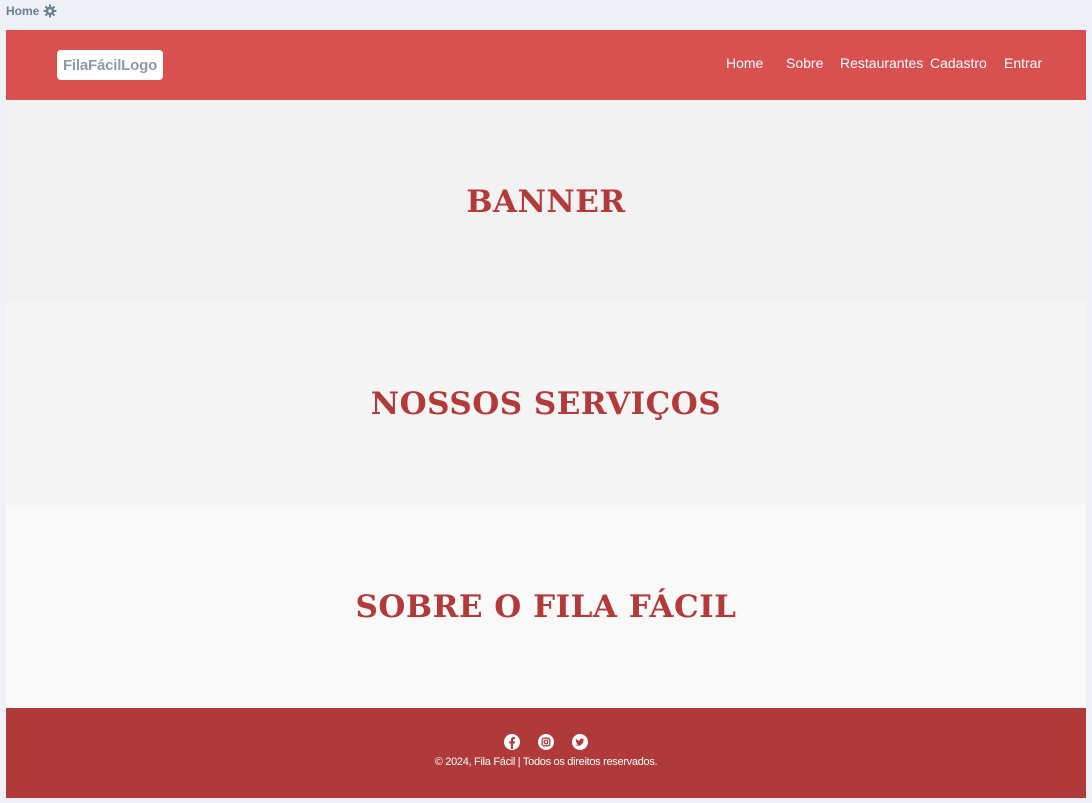 Image resolution: width=1092 pixels, height=803 pixels. I want to click on nav-links: Home Sobre Restaurantes Cadastro Entrar, so click(546, 65).